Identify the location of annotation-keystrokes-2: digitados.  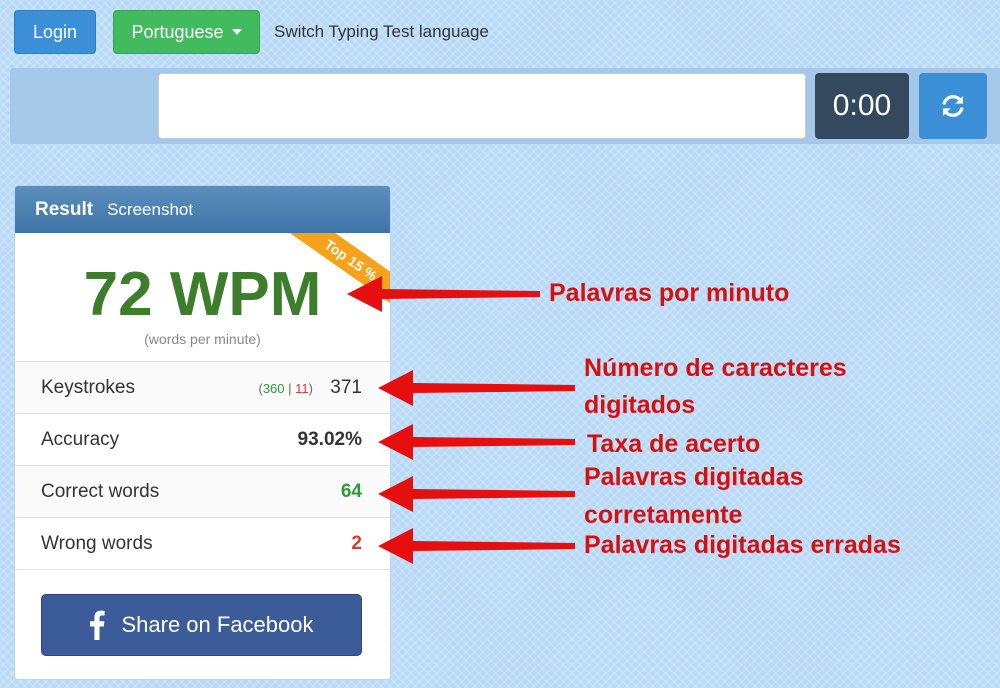
(640, 405).